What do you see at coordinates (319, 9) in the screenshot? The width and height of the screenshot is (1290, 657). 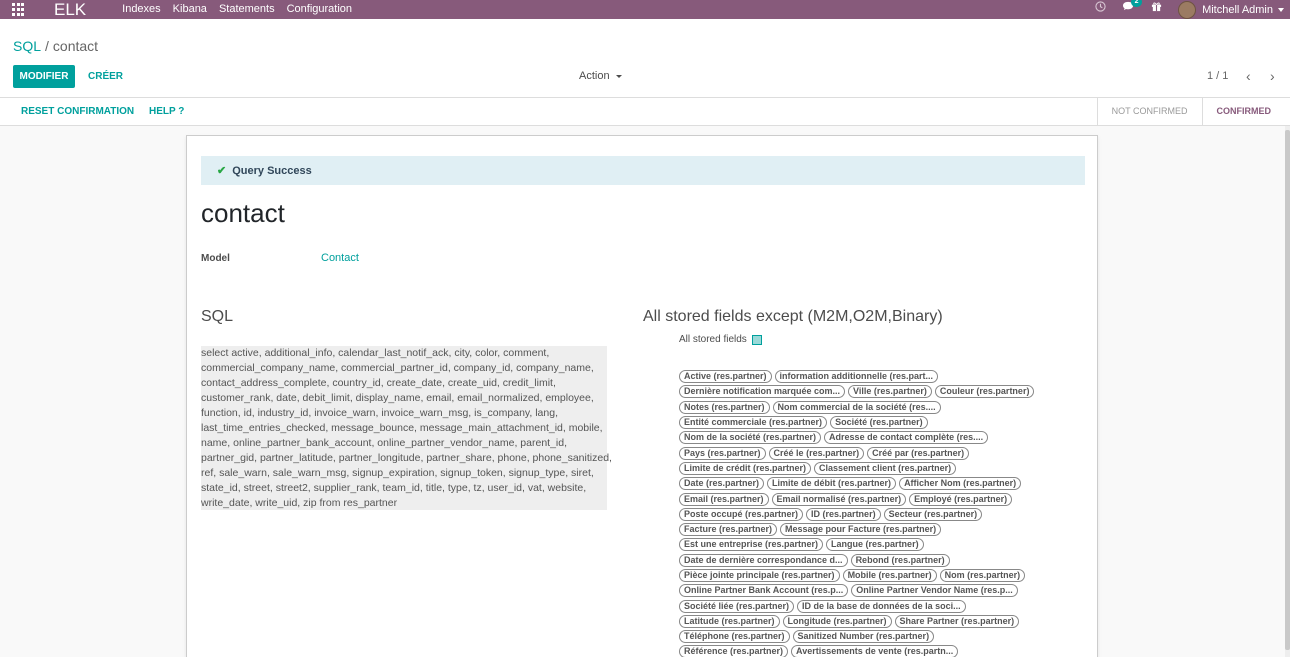 I see `menu-configuration: Configuration` at bounding box center [319, 9].